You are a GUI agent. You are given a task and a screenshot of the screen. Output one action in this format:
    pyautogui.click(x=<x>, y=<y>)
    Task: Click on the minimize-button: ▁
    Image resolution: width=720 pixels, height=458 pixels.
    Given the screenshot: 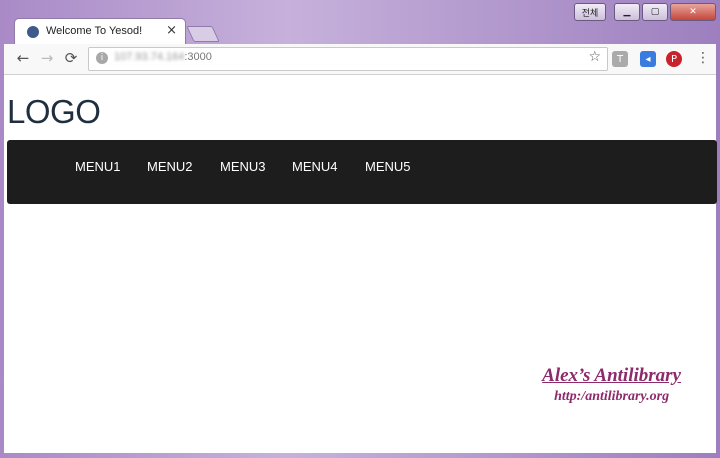 What is the action you would take?
    pyautogui.click(x=627, y=12)
    